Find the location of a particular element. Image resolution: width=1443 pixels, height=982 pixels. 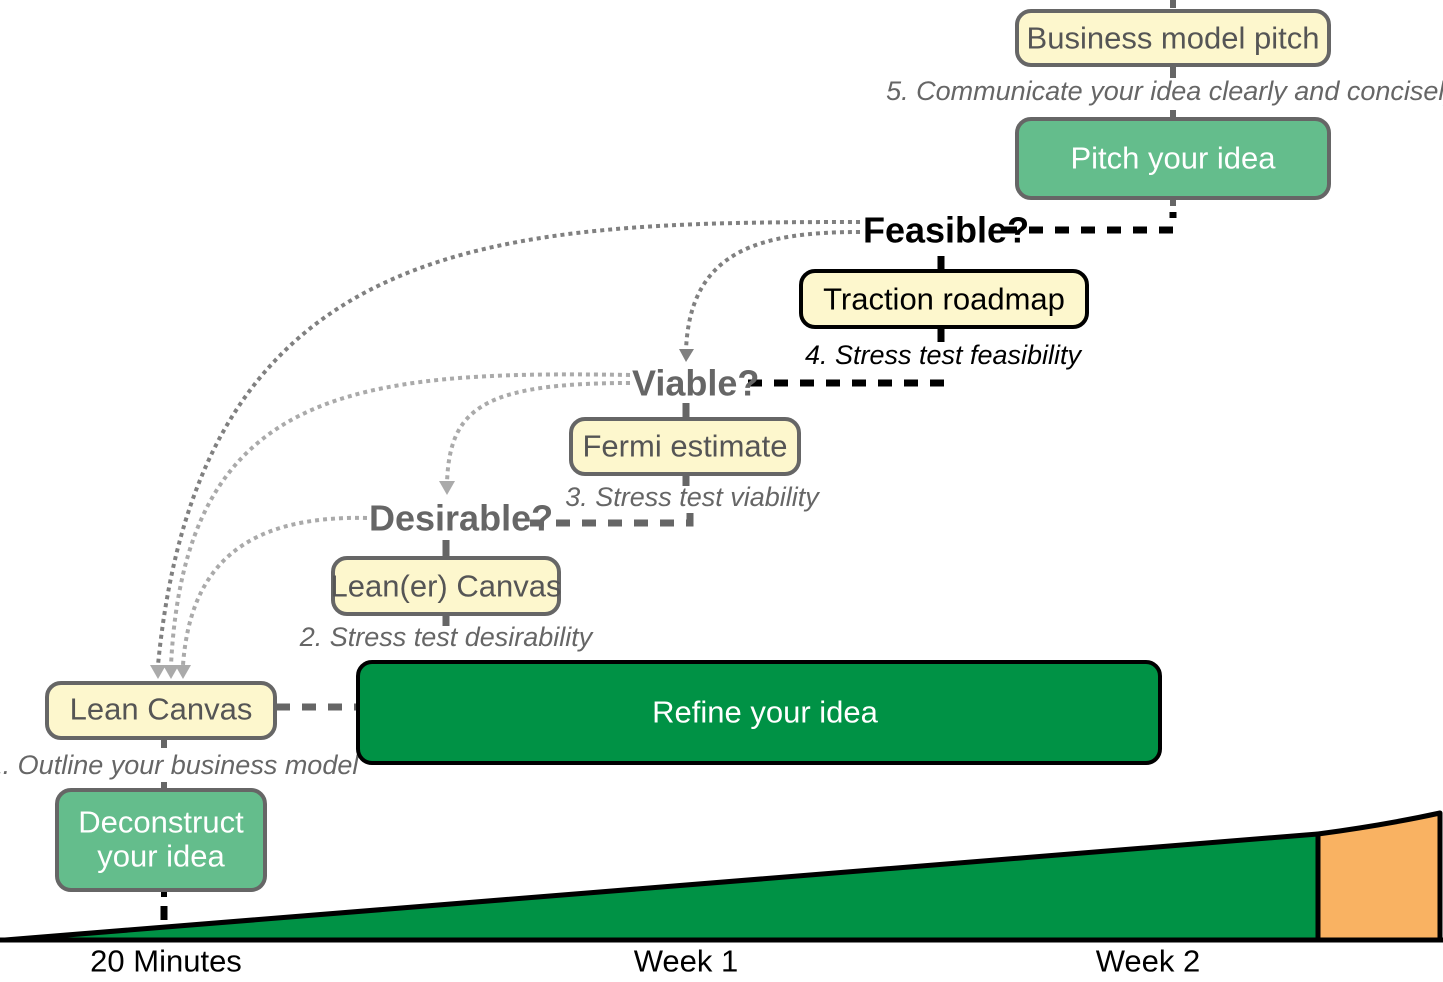

business-model-pitch-box: Business model pitch is located at coordinates (1173, 38).